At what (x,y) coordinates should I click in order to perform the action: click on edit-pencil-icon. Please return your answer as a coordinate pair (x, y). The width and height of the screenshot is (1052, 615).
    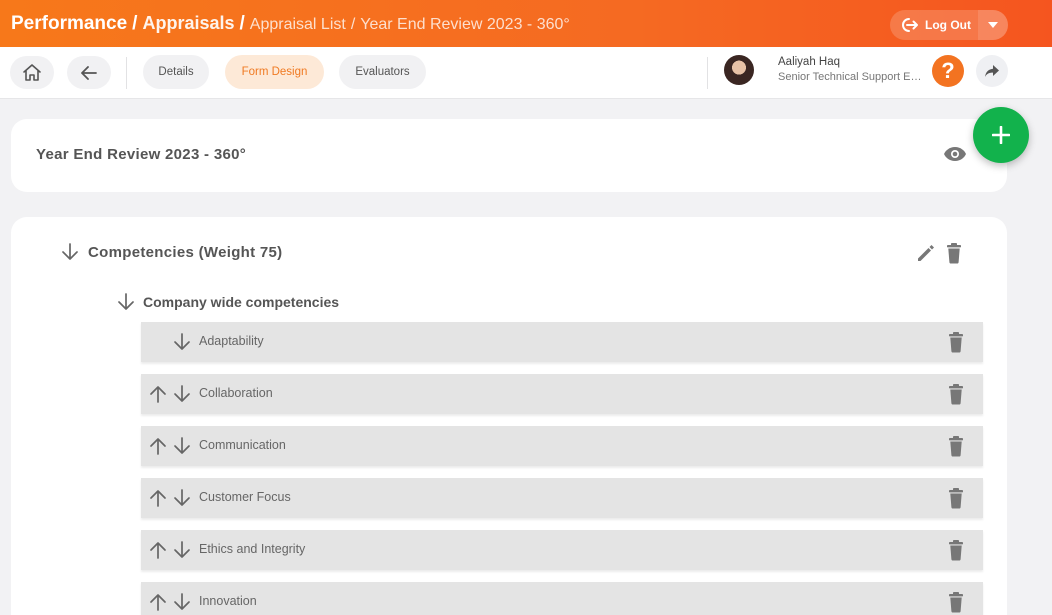
    Looking at the image, I should click on (926, 253).